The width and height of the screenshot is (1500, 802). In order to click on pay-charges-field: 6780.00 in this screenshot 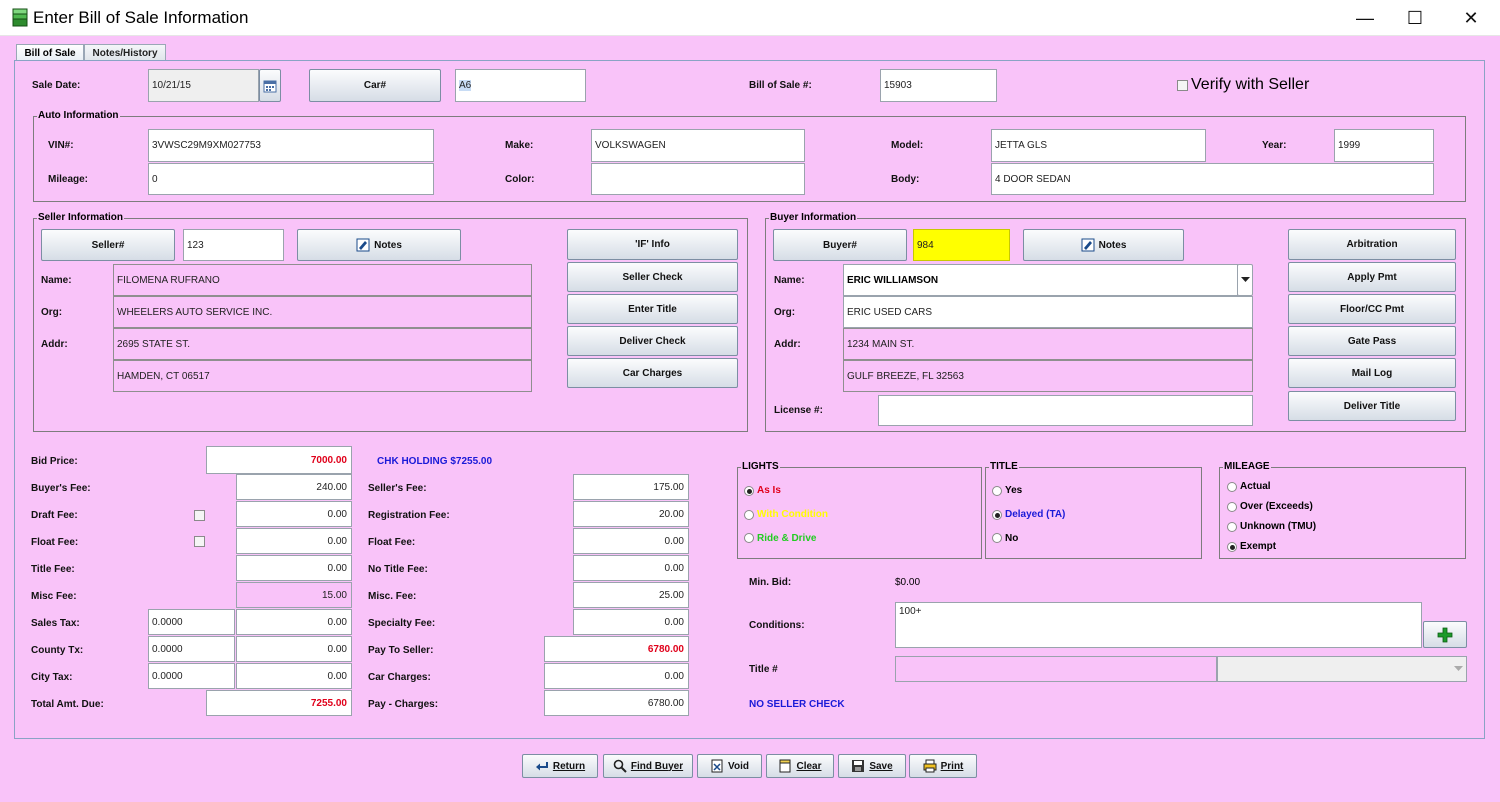, I will do `click(616, 703)`.